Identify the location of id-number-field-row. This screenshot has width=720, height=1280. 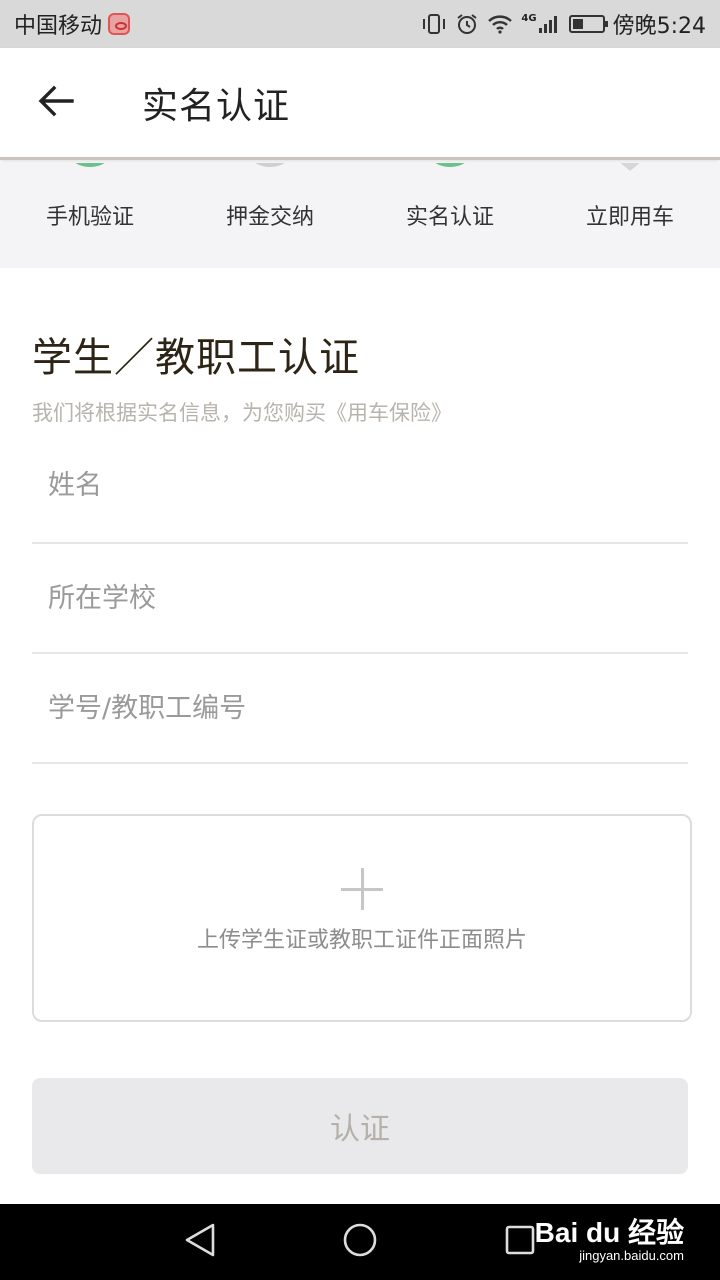
(360, 709).